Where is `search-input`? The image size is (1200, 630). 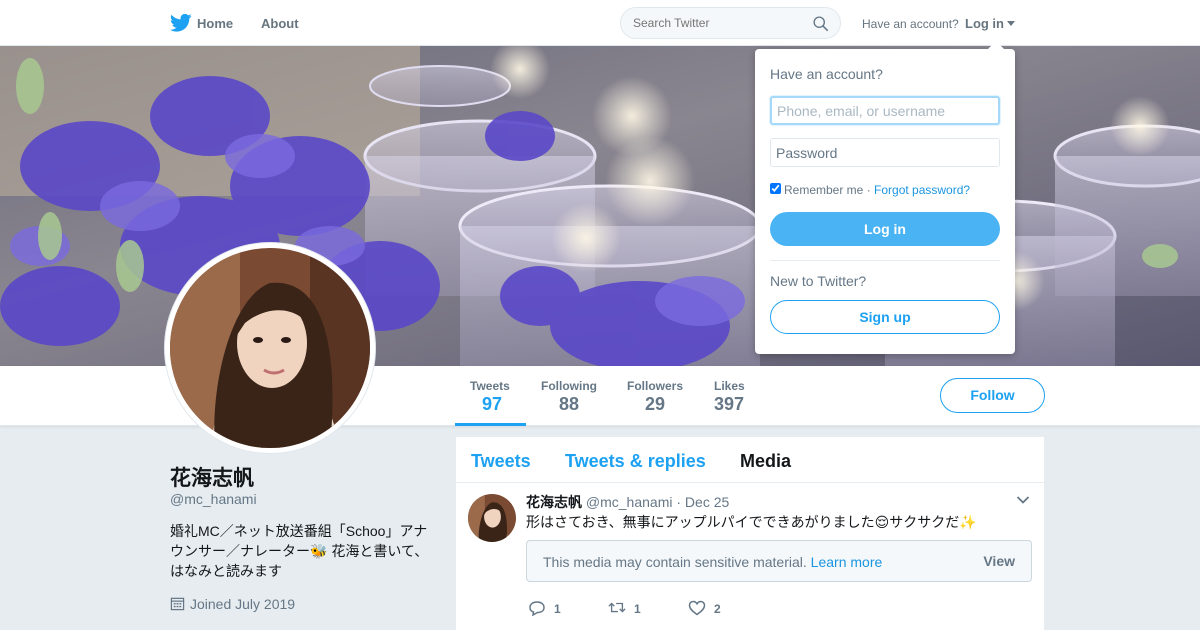
search-input is located at coordinates (718, 23).